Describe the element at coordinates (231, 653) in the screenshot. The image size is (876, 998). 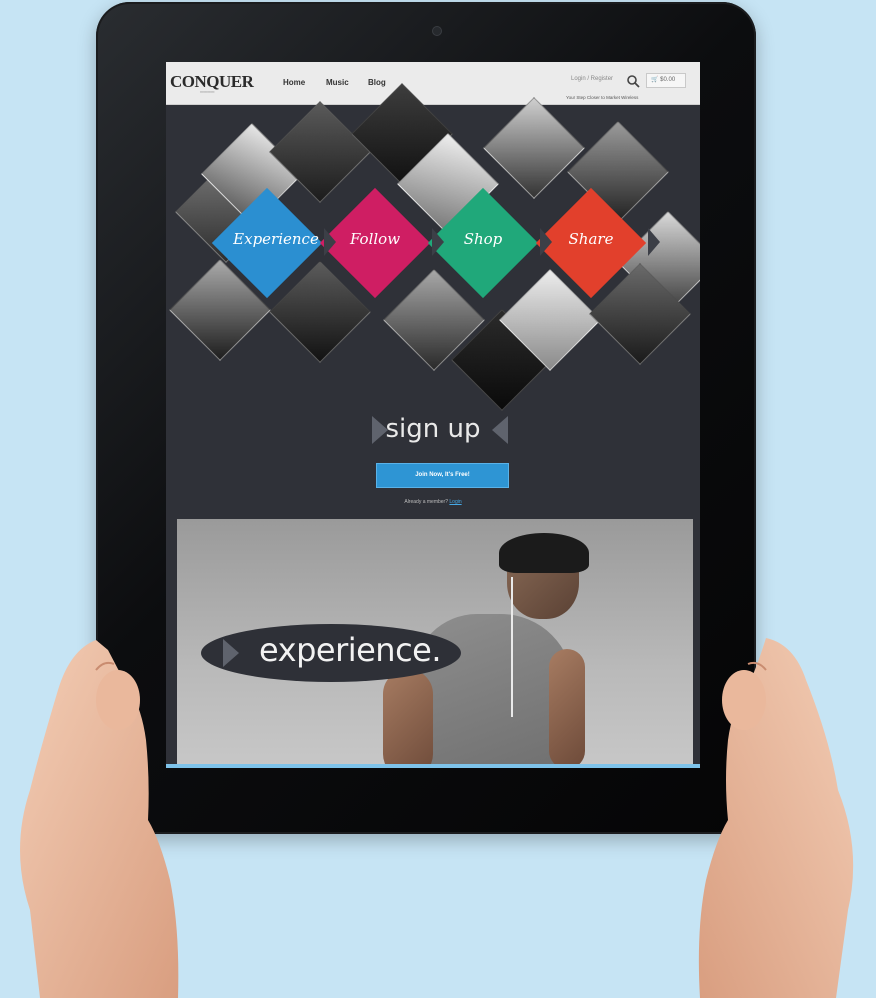
I see `chevron-right-icon` at that location.